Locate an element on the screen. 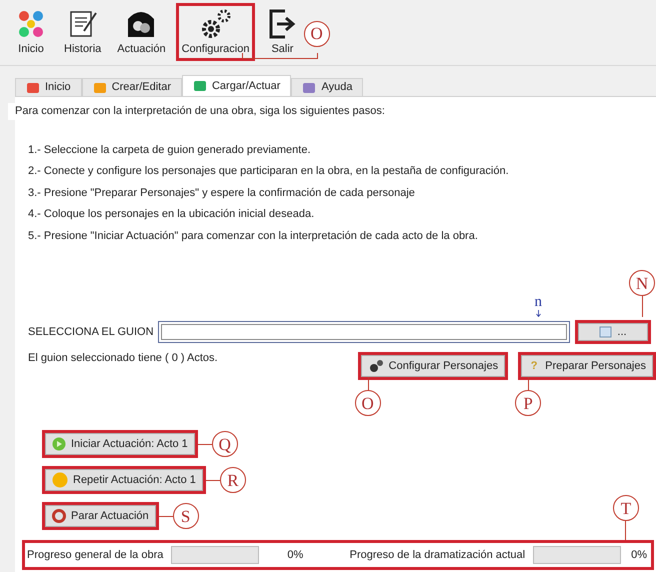 The width and height of the screenshot is (656, 572). question-icon: ? is located at coordinates (534, 366).